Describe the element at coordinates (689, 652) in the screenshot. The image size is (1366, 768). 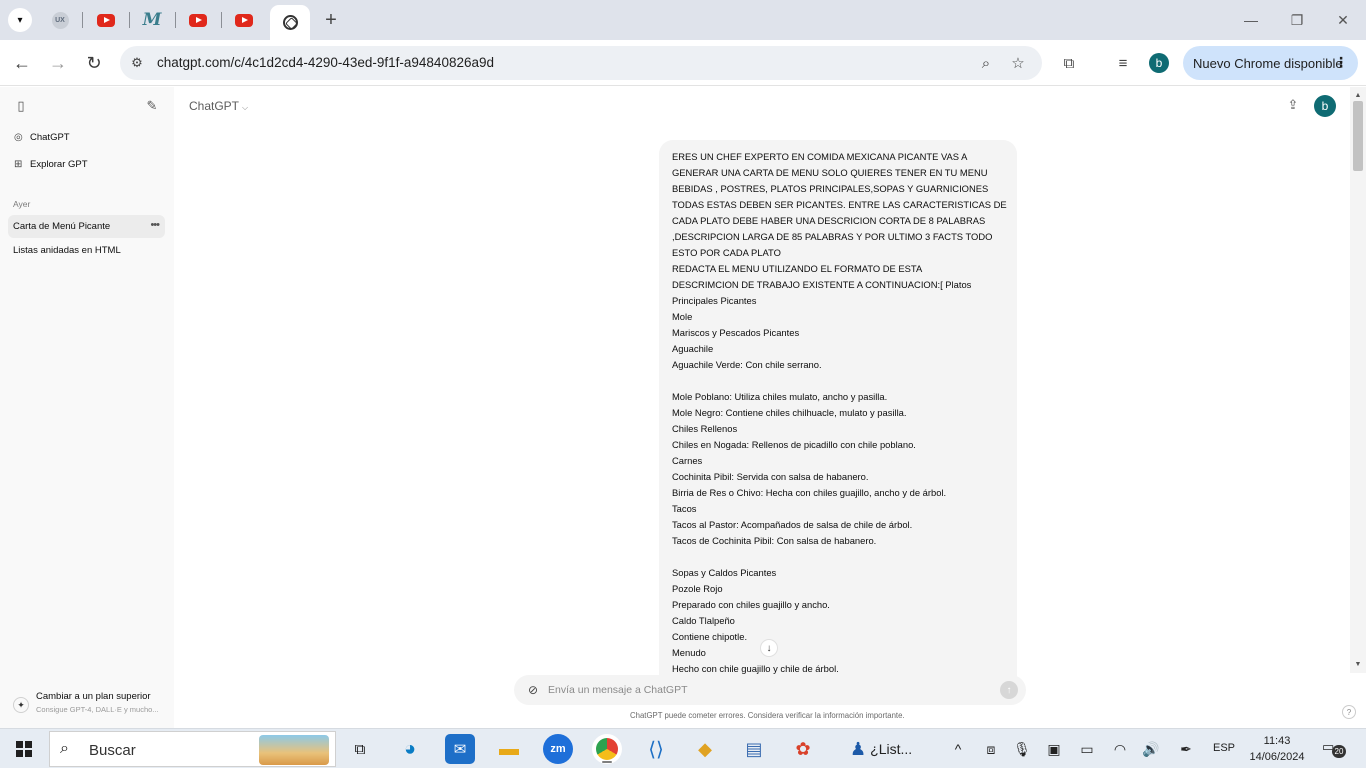
I see `message-line: Menudo` at that location.